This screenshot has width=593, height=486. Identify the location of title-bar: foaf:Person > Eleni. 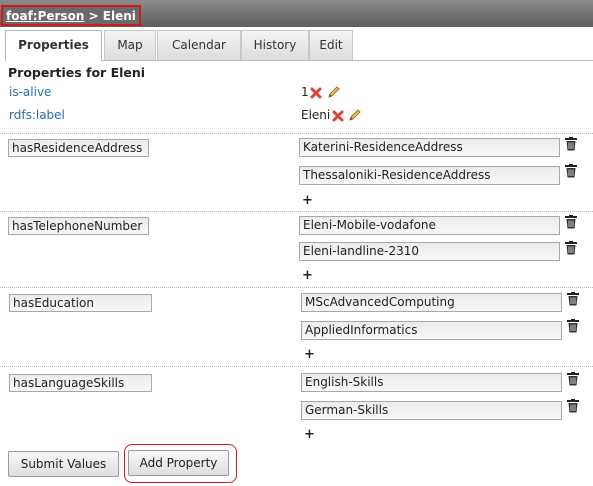
(296, 13).